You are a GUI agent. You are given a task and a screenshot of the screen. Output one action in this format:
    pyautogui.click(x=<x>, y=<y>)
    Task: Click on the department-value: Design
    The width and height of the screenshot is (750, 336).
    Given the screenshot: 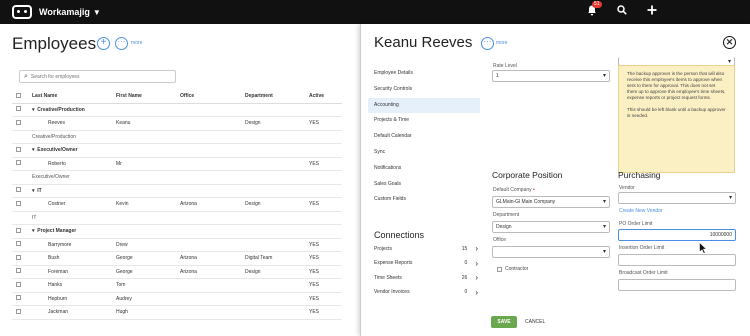 What is the action you would take?
    pyautogui.click(x=504, y=227)
    